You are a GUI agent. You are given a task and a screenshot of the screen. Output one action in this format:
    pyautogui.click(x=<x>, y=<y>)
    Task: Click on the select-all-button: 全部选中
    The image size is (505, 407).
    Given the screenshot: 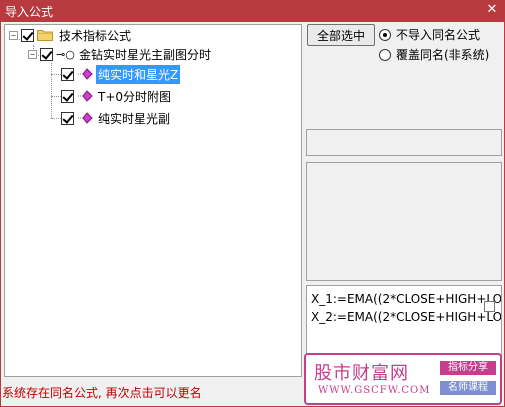 What is the action you would take?
    pyautogui.click(x=341, y=35)
    